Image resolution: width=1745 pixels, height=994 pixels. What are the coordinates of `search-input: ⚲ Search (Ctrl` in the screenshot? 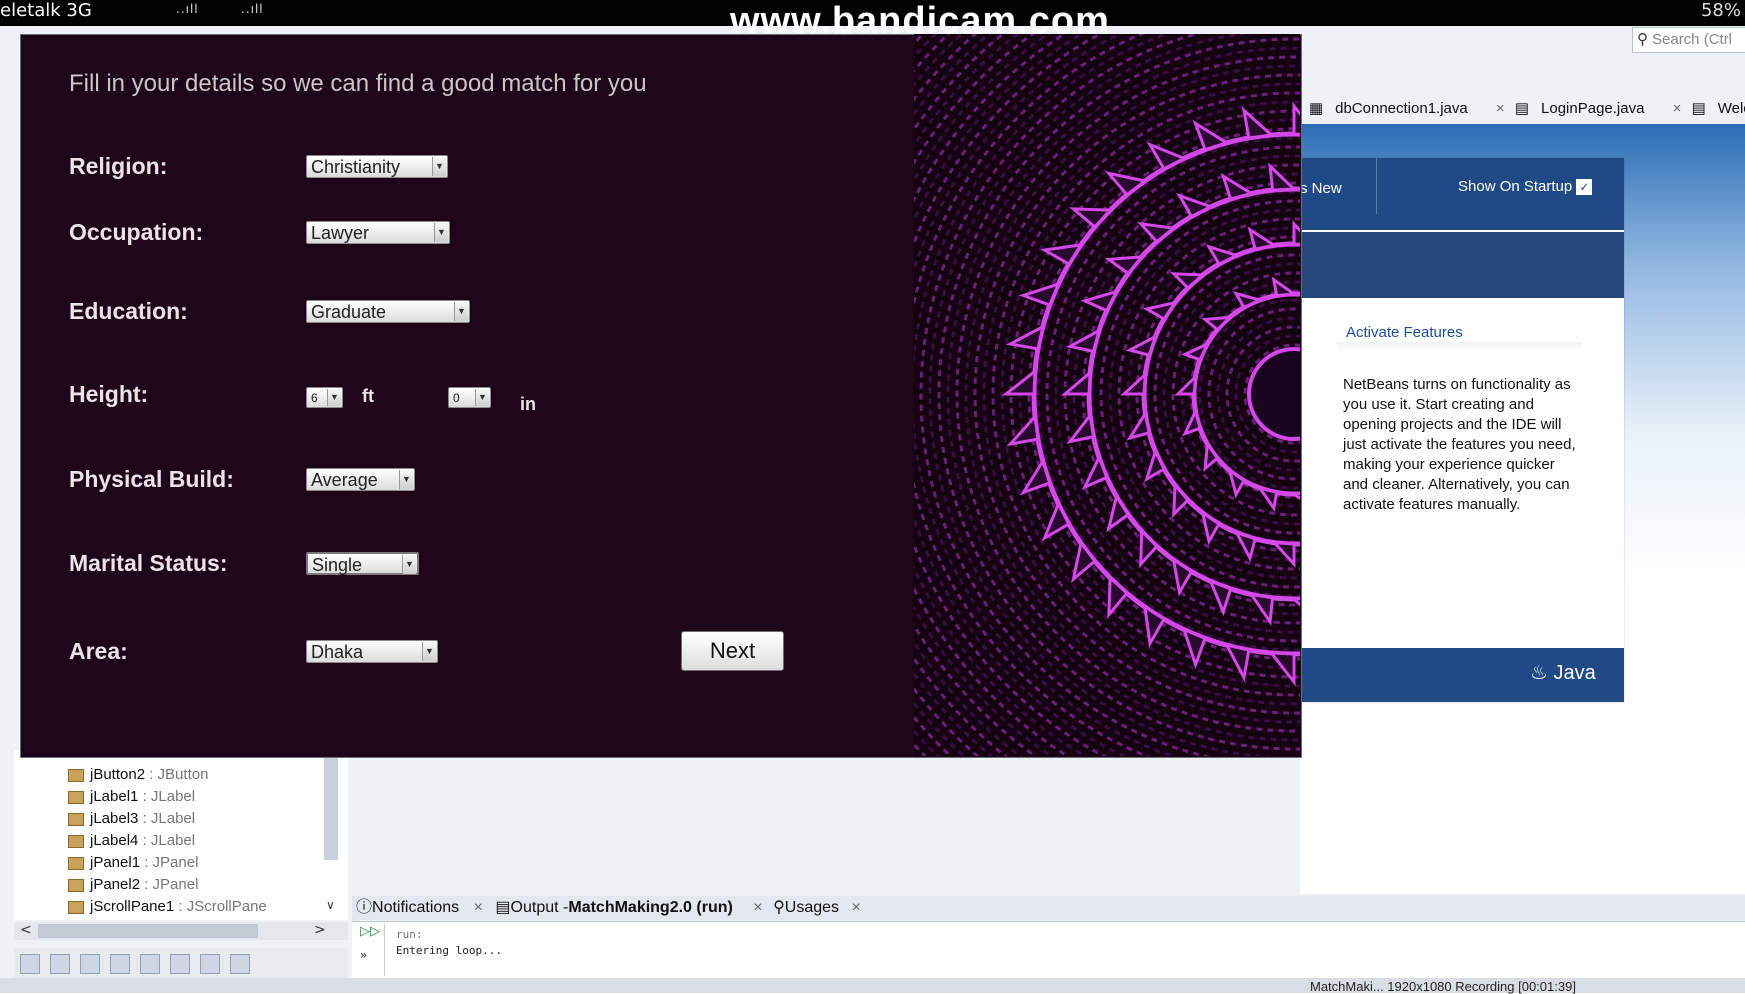 It's located at (1688, 40).